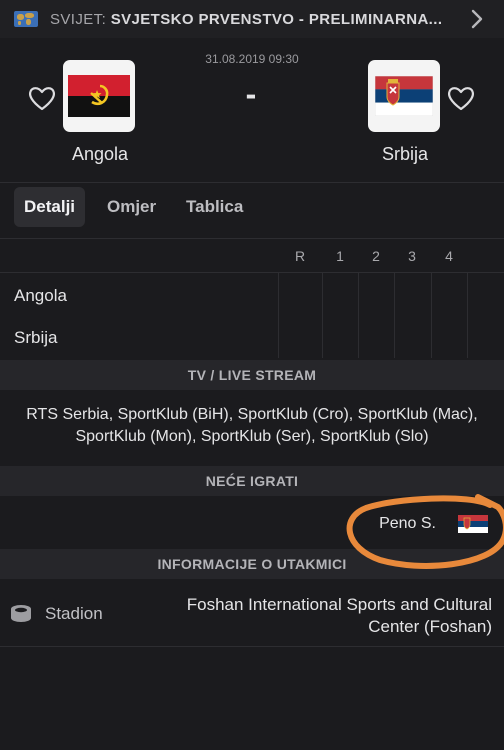 The width and height of the screenshot is (504, 750). Describe the element at coordinates (40, 295) in the screenshot. I see `scoreboard-row-home: Angola` at that location.